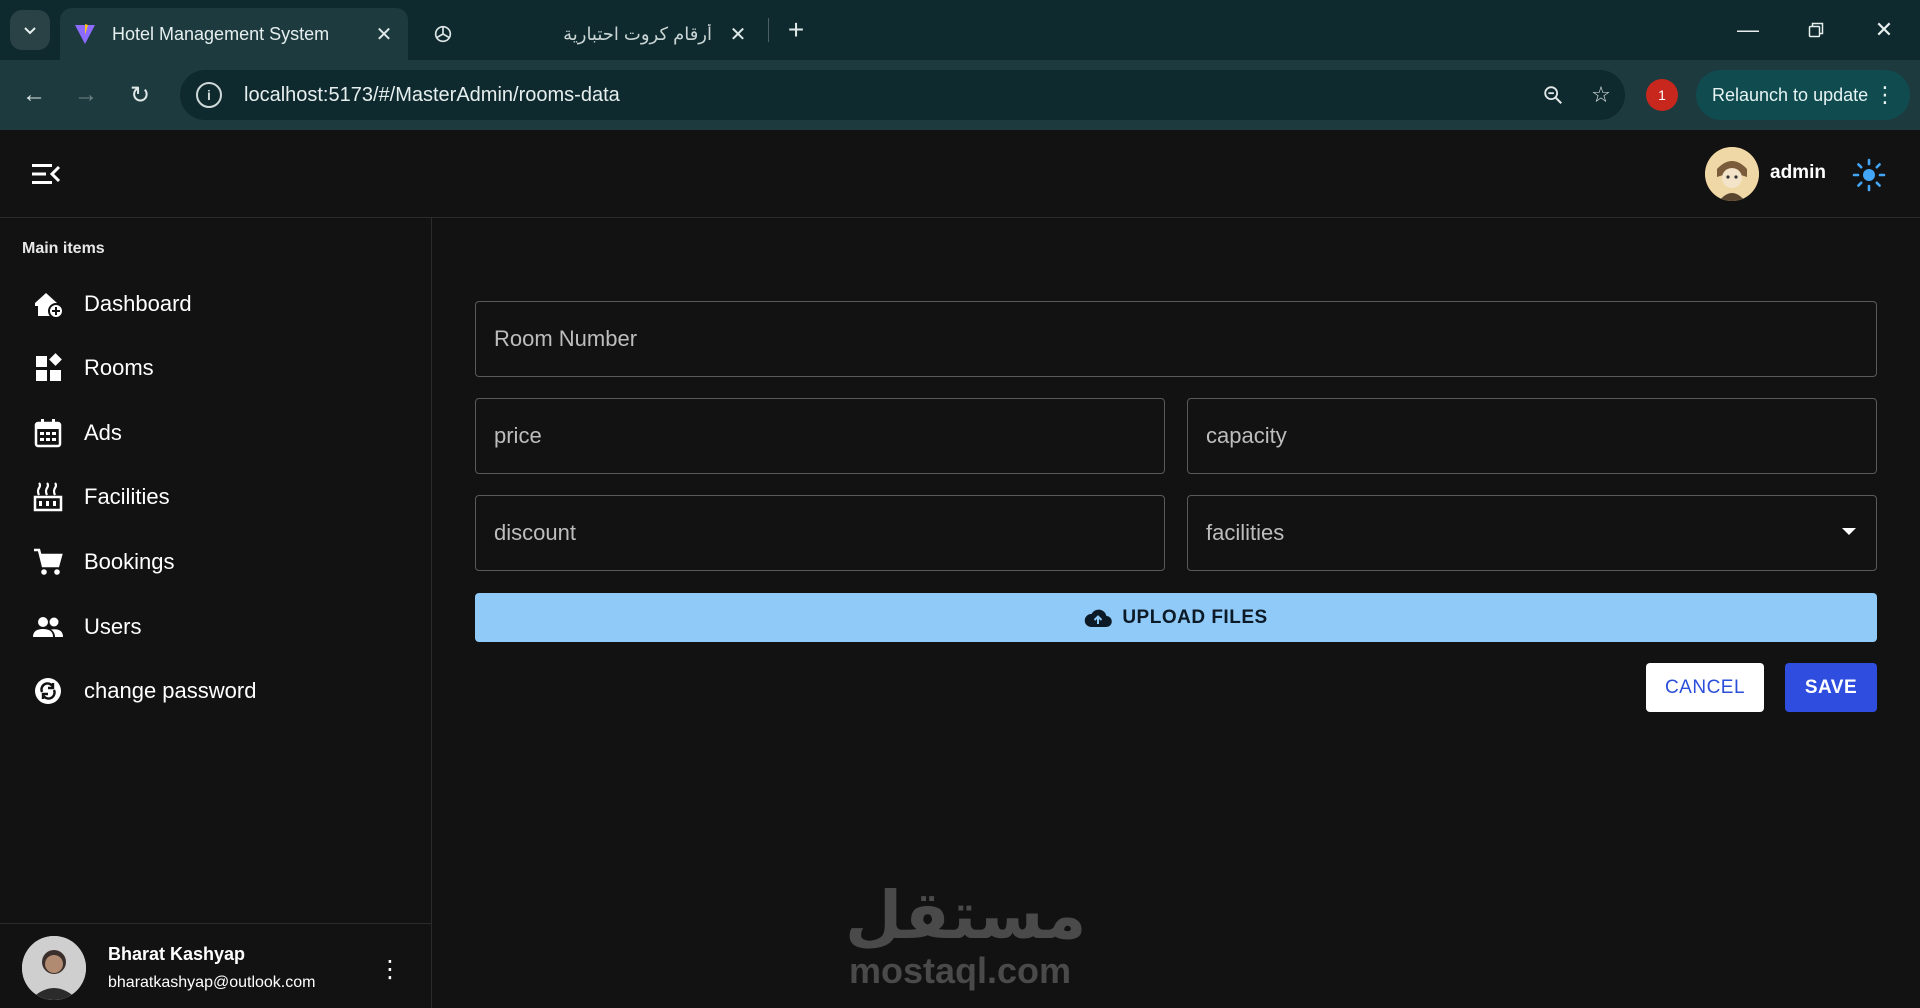  I want to click on discount-input, so click(829, 533).